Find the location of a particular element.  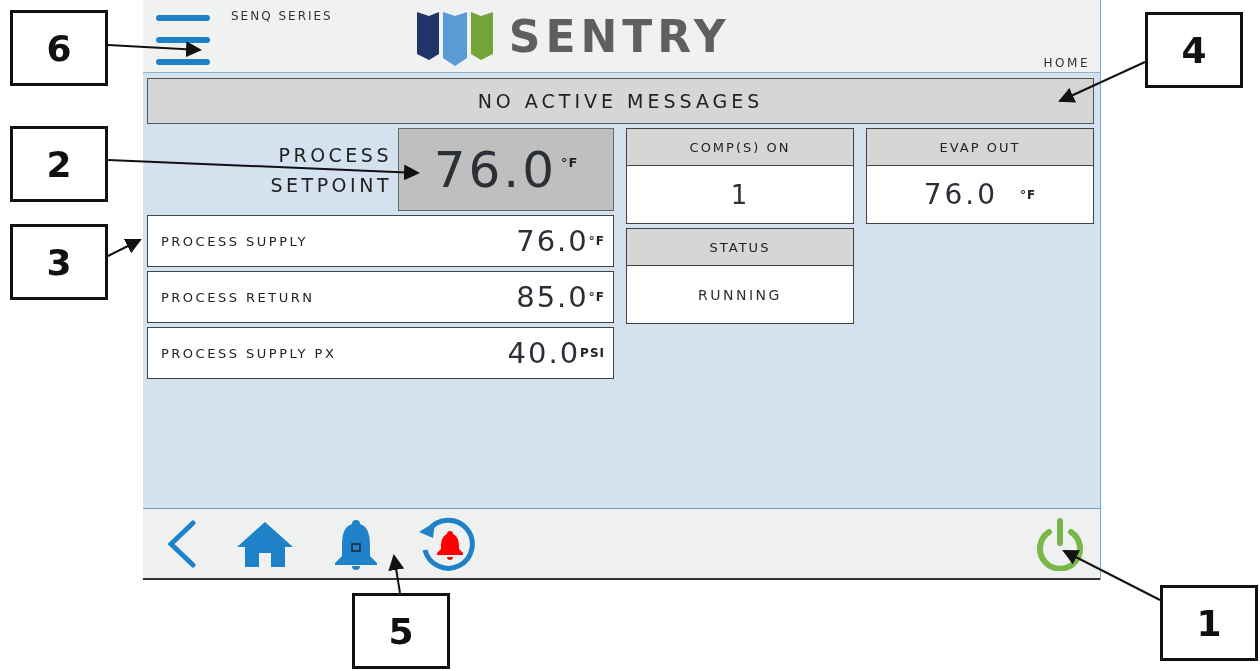

brand-name: SENTRY is located at coordinates (619, 37).